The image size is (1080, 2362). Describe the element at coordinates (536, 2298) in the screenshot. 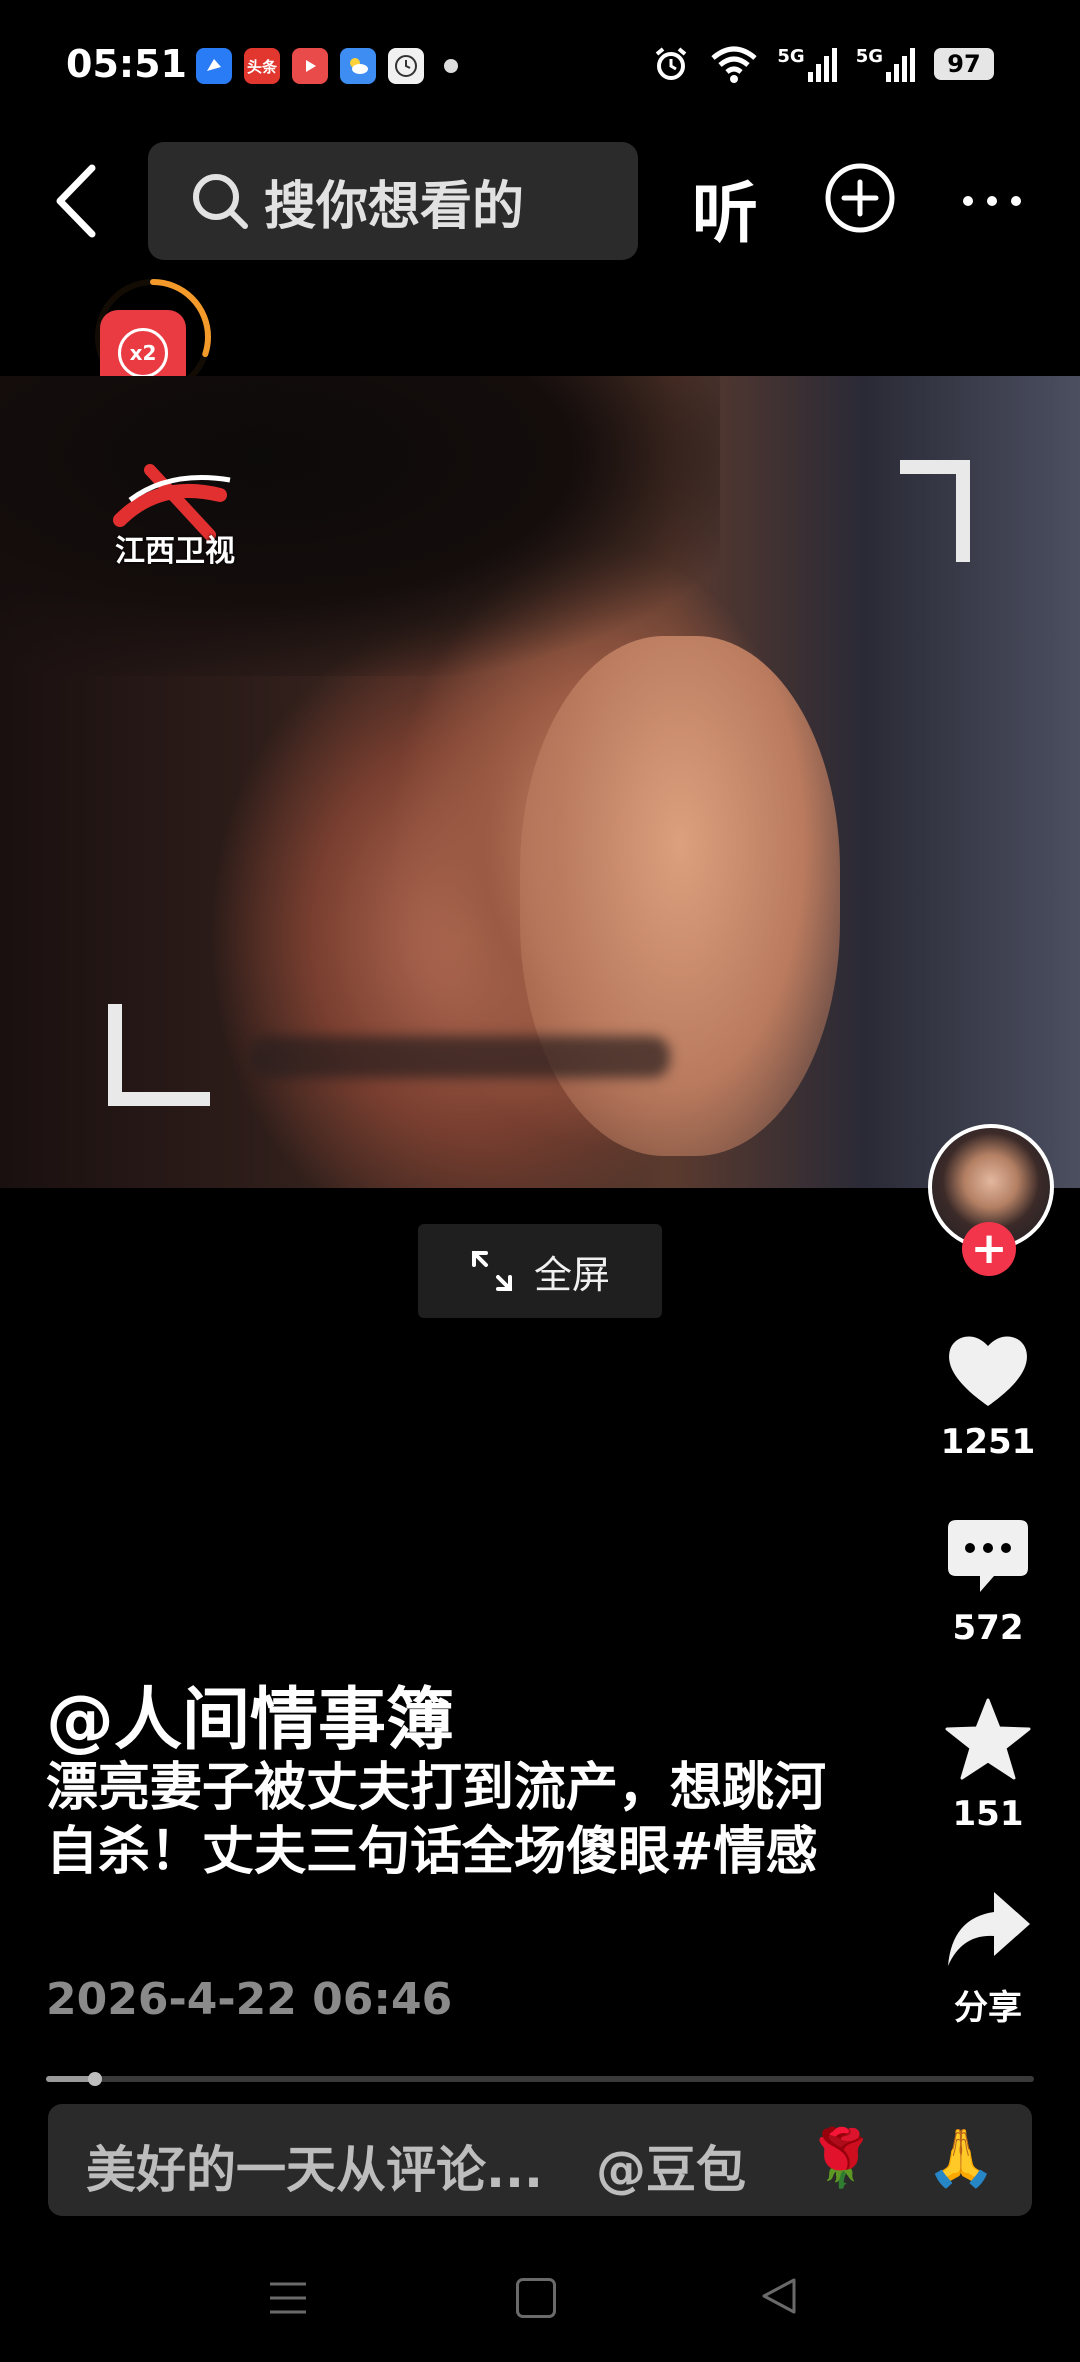

I see `nav-home-icon` at that location.